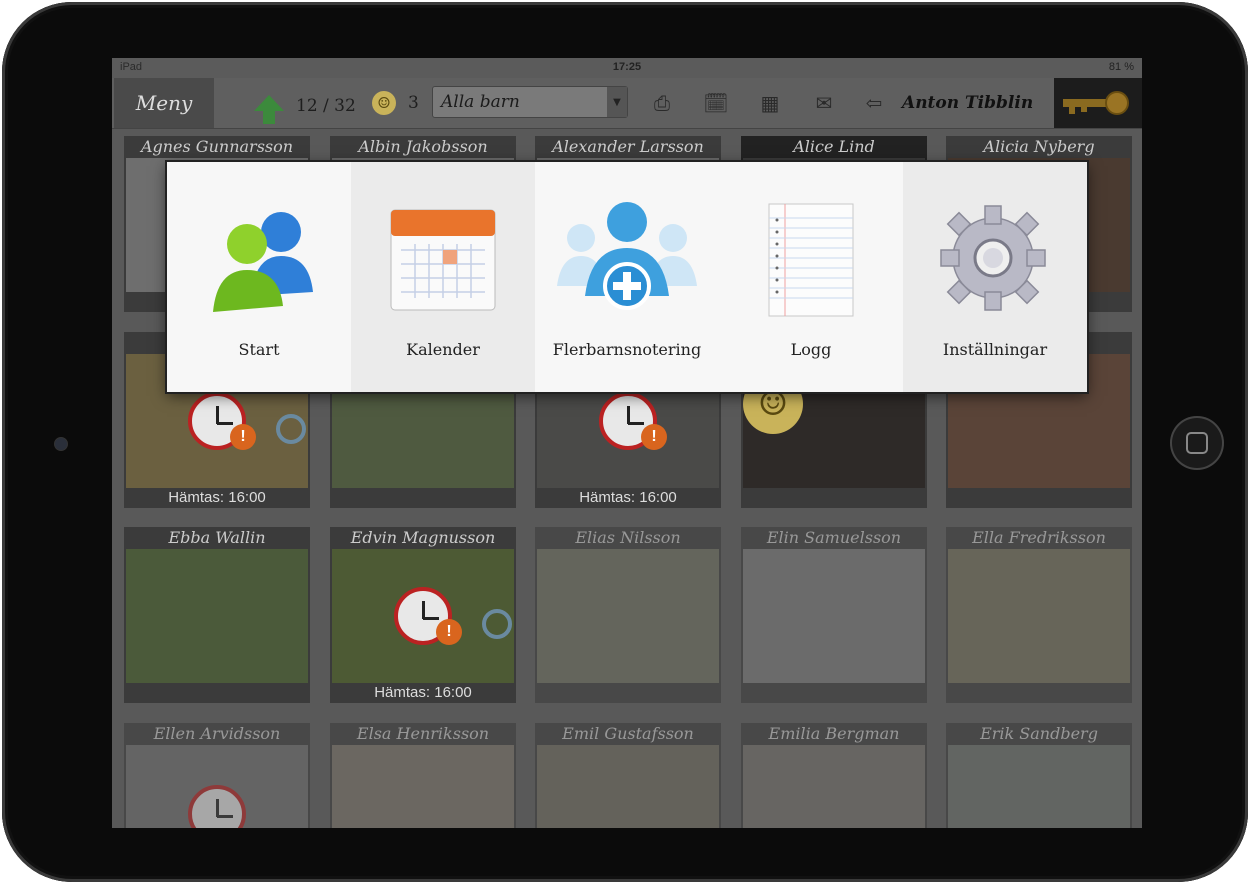 This screenshot has height=884, width=1250. I want to click on key-icon, so click(1098, 103).